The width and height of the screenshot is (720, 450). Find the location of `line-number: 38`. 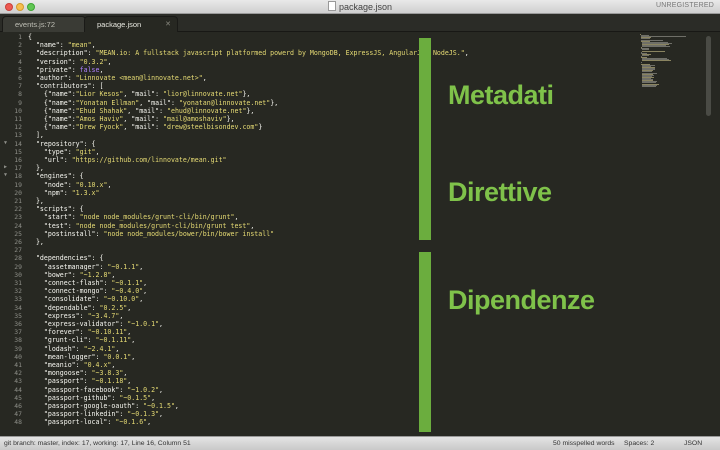

line-number: 38 is located at coordinates (18, 340).